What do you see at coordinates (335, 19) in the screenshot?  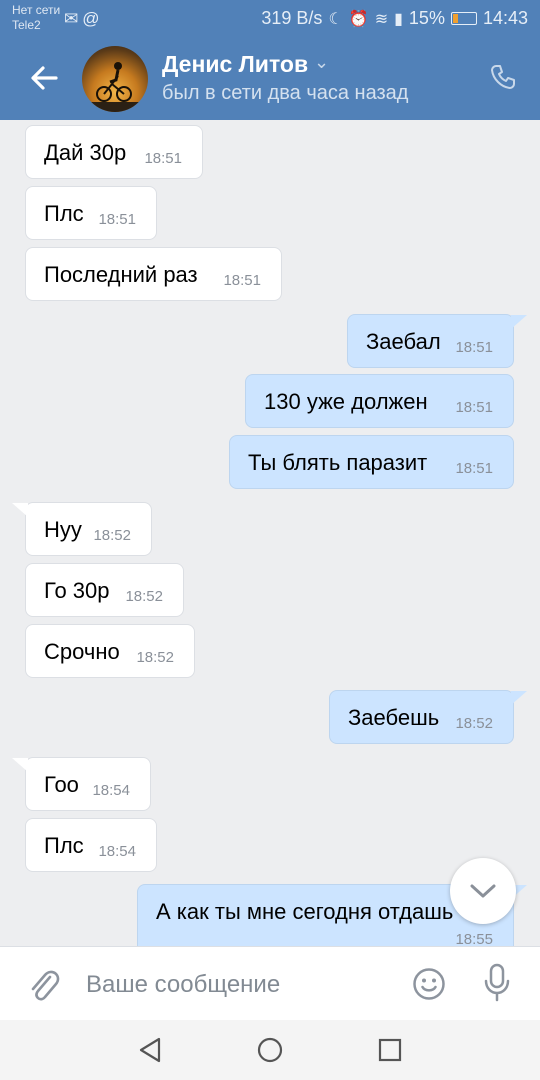 I see `moon-icon: ☾` at bounding box center [335, 19].